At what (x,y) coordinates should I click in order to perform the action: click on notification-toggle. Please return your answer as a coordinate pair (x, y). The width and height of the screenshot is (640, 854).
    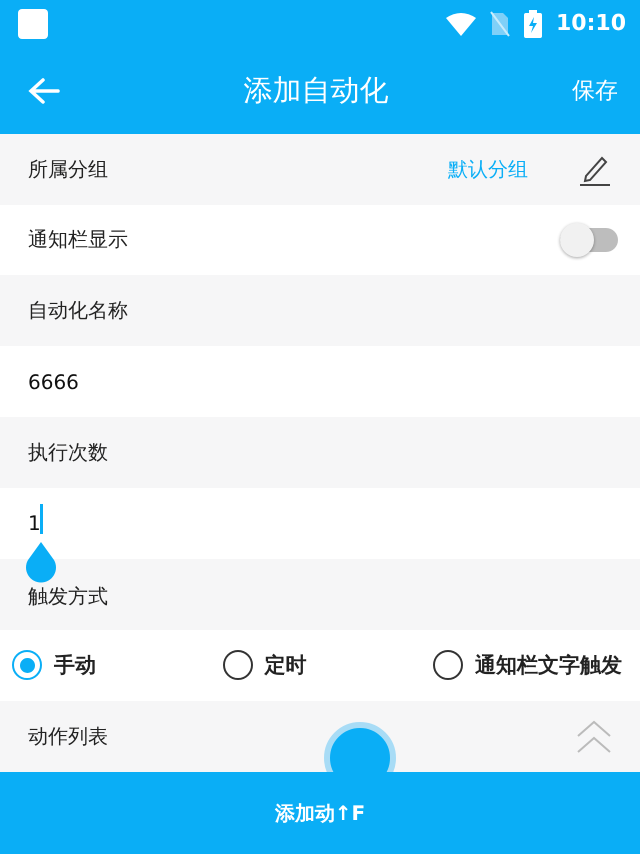
    Looking at the image, I should click on (589, 239).